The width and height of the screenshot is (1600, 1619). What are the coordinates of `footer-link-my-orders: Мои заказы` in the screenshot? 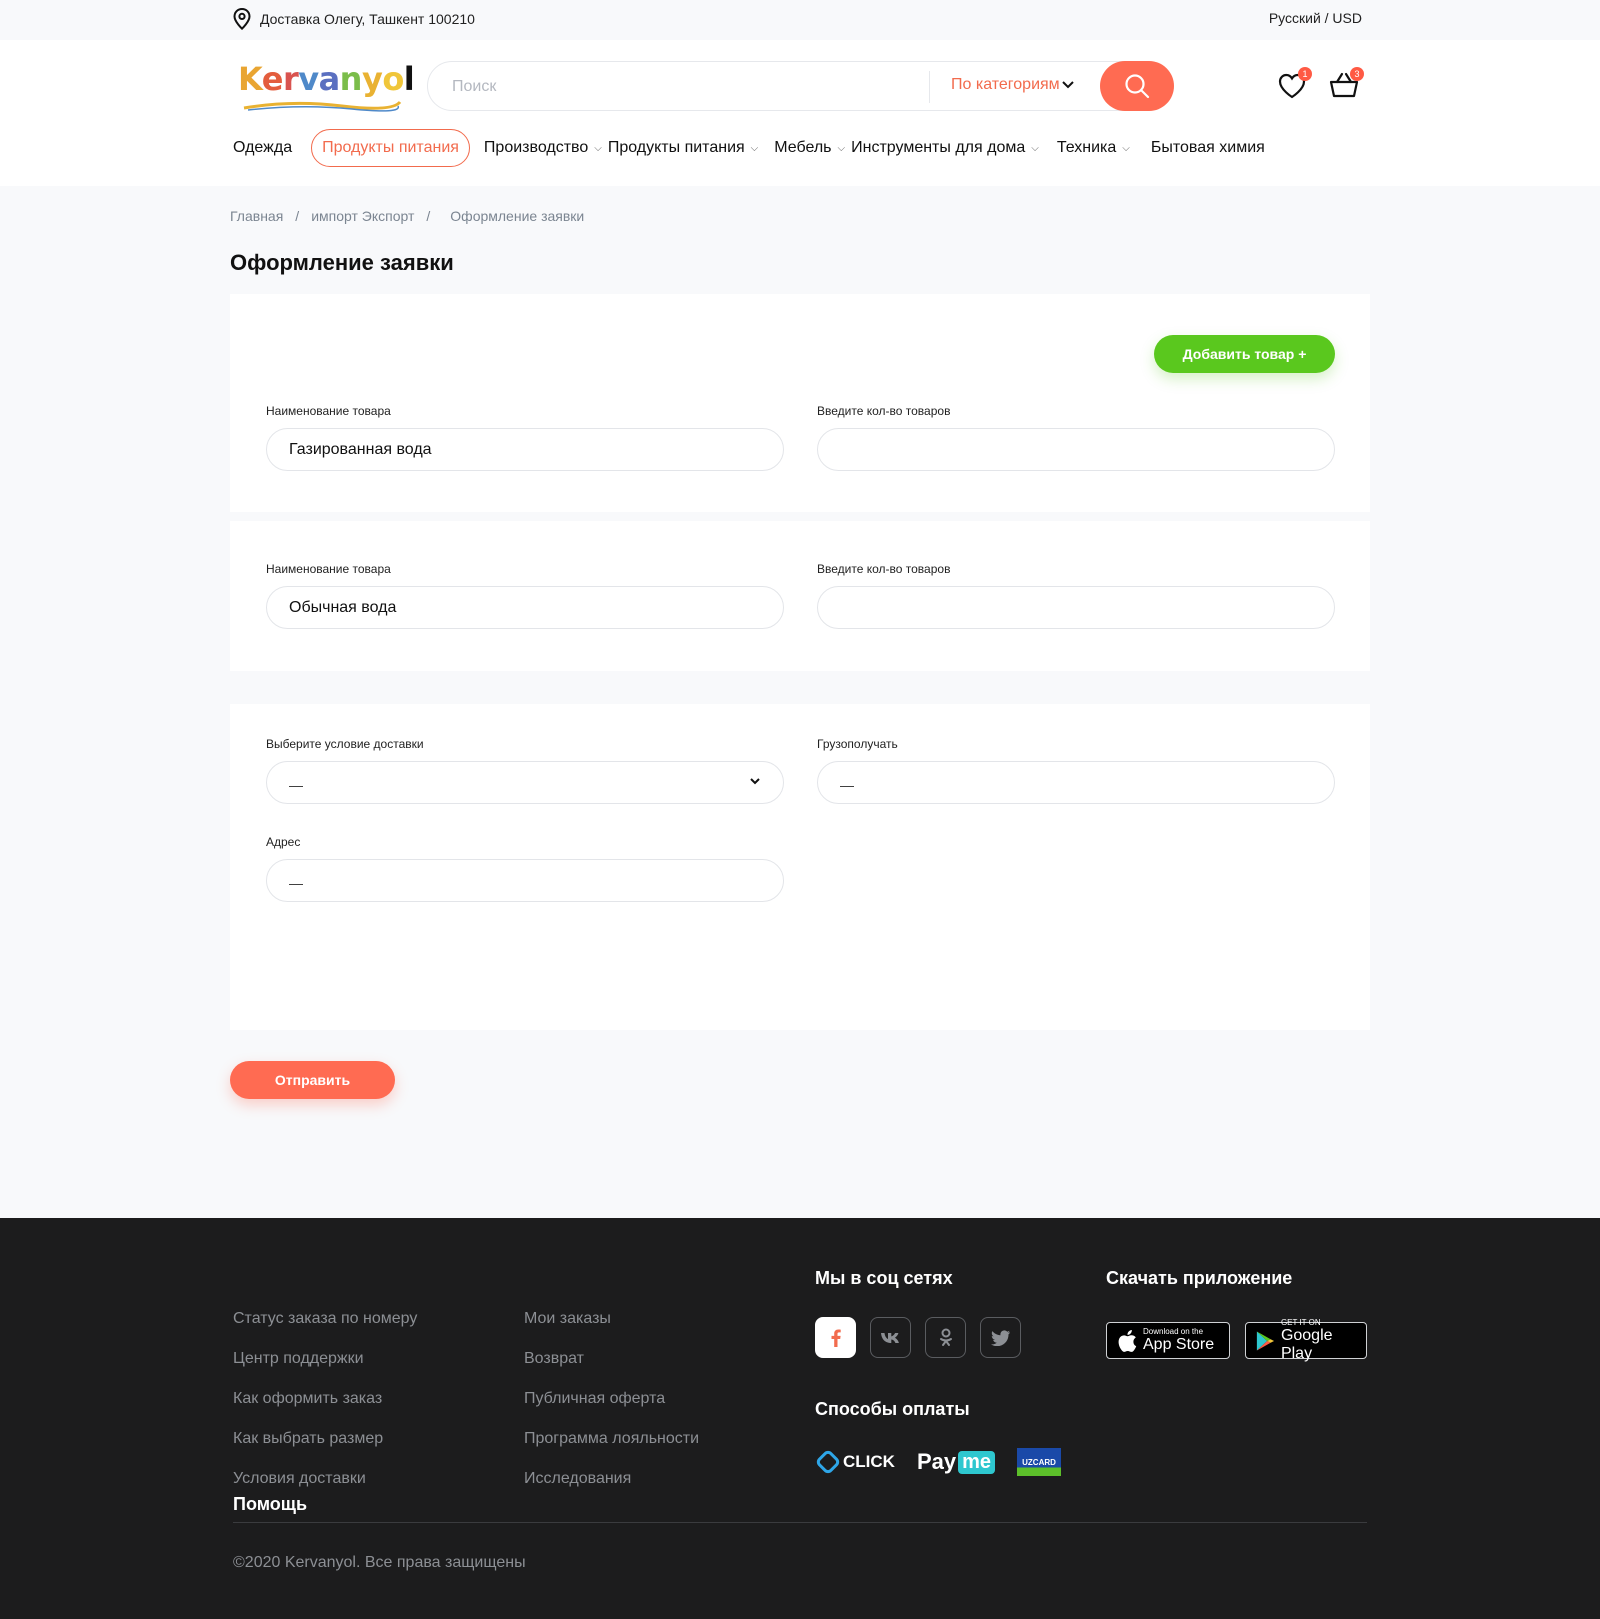 It's located at (611, 1330).